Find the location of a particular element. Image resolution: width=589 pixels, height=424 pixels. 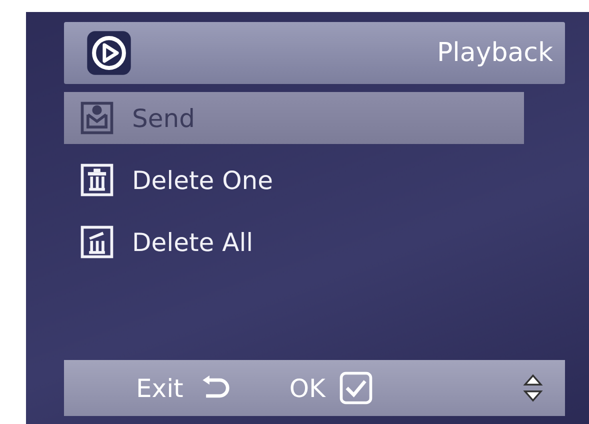

envelope-icon is located at coordinates (97, 118).